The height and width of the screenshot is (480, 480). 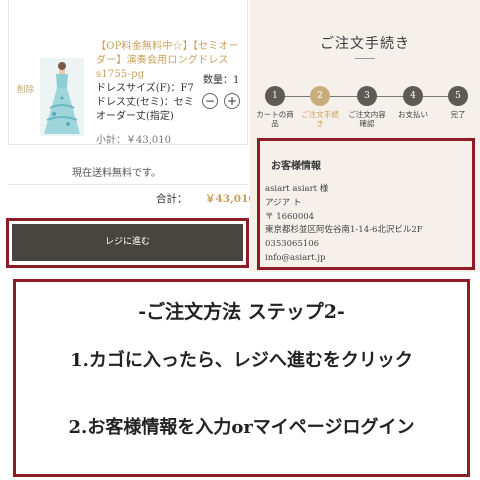 I want to click on customer-name: asiart asiart 様, so click(x=297, y=189).